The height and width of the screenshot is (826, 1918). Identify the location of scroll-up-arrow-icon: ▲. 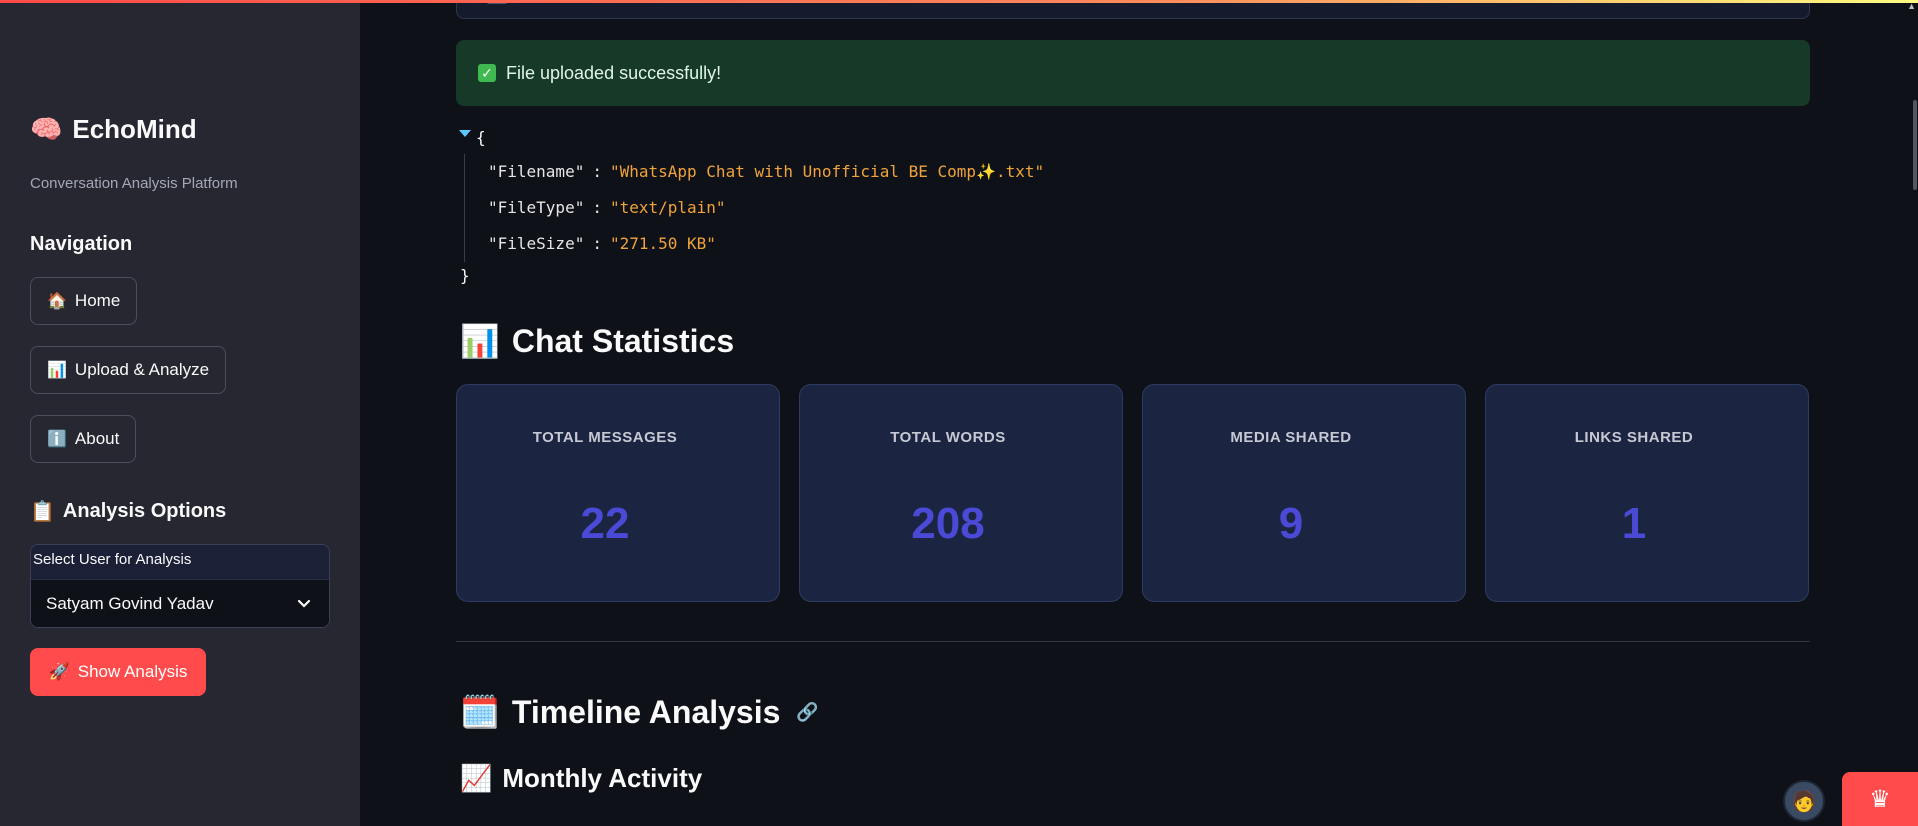
(1911, 6).